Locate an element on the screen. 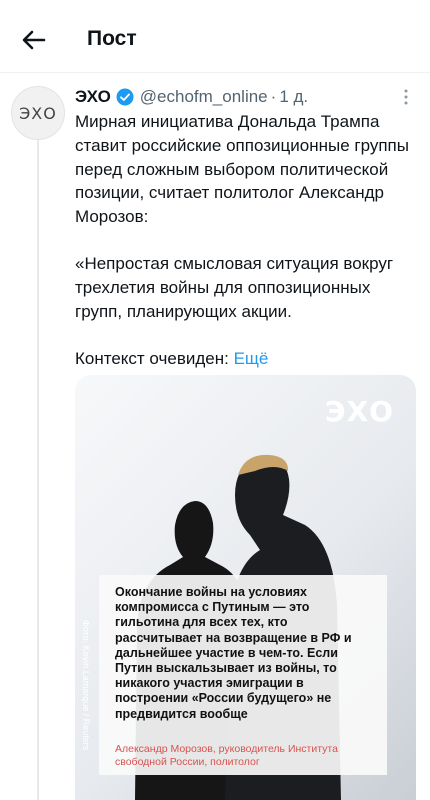  verified-badge-icon is located at coordinates (125, 97).